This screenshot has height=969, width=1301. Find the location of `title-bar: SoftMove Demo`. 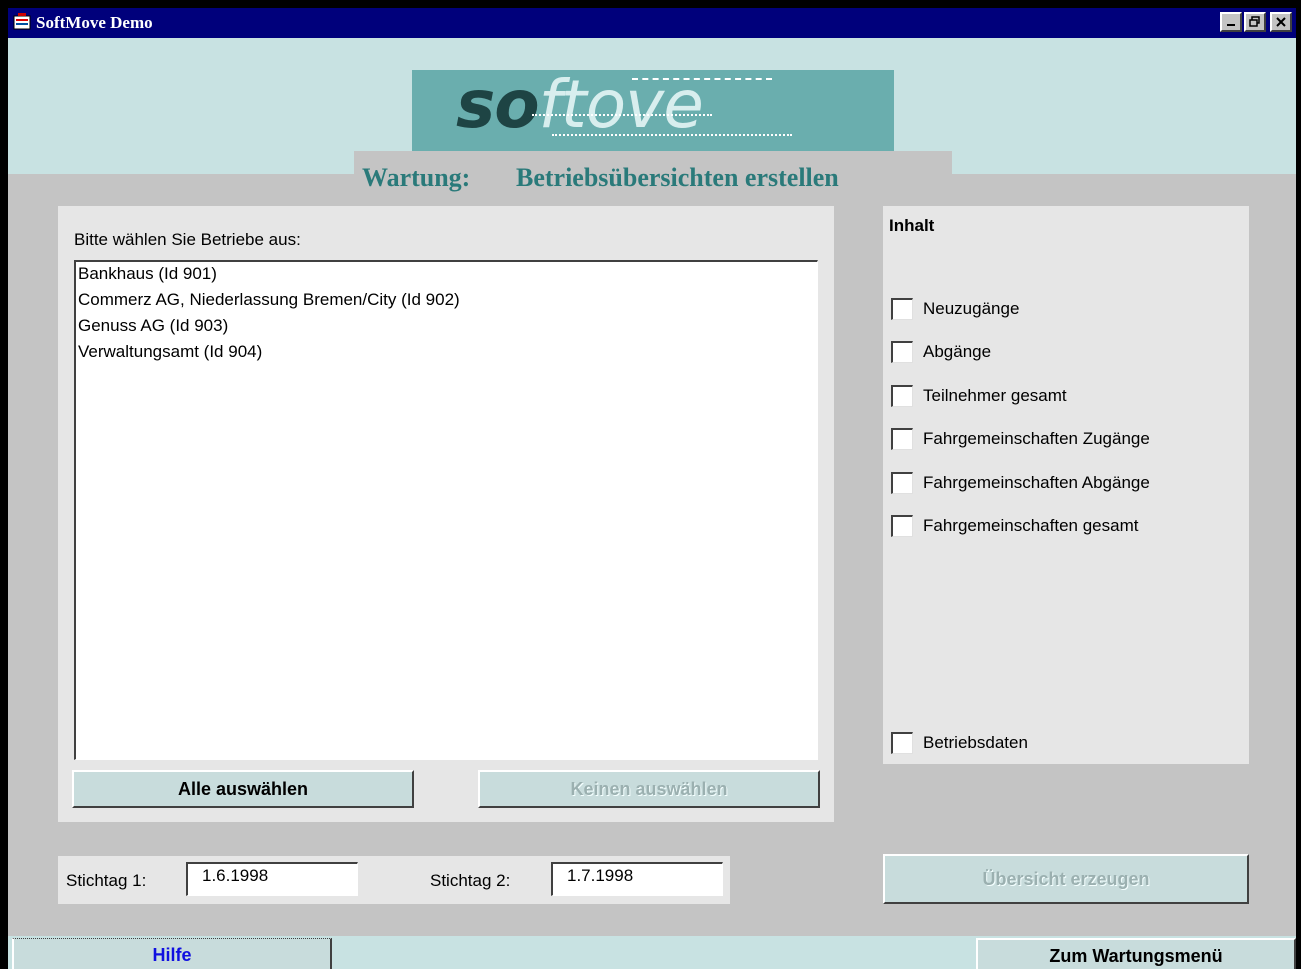

title-bar: SoftMove Demo is located at coordinates (652, 23).